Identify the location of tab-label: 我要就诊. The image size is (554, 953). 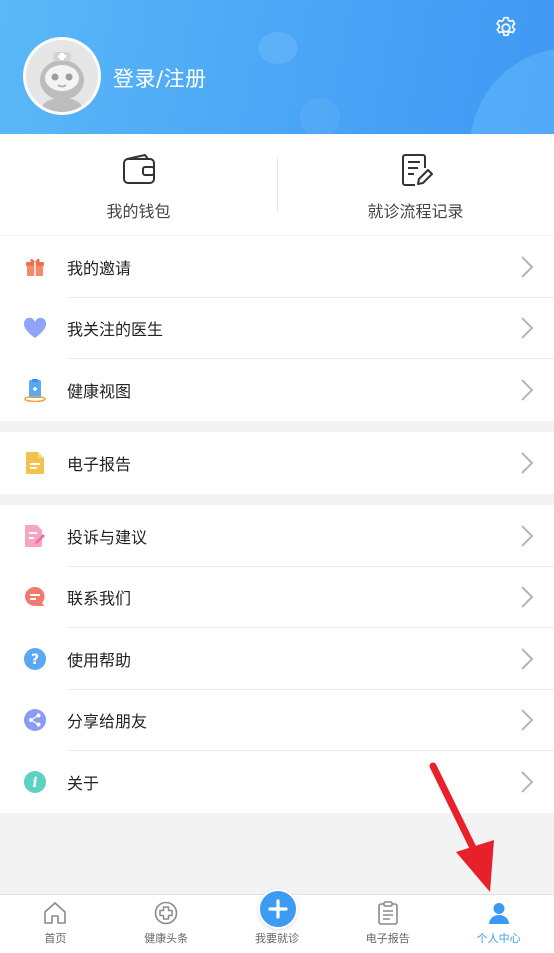
(276, 938).